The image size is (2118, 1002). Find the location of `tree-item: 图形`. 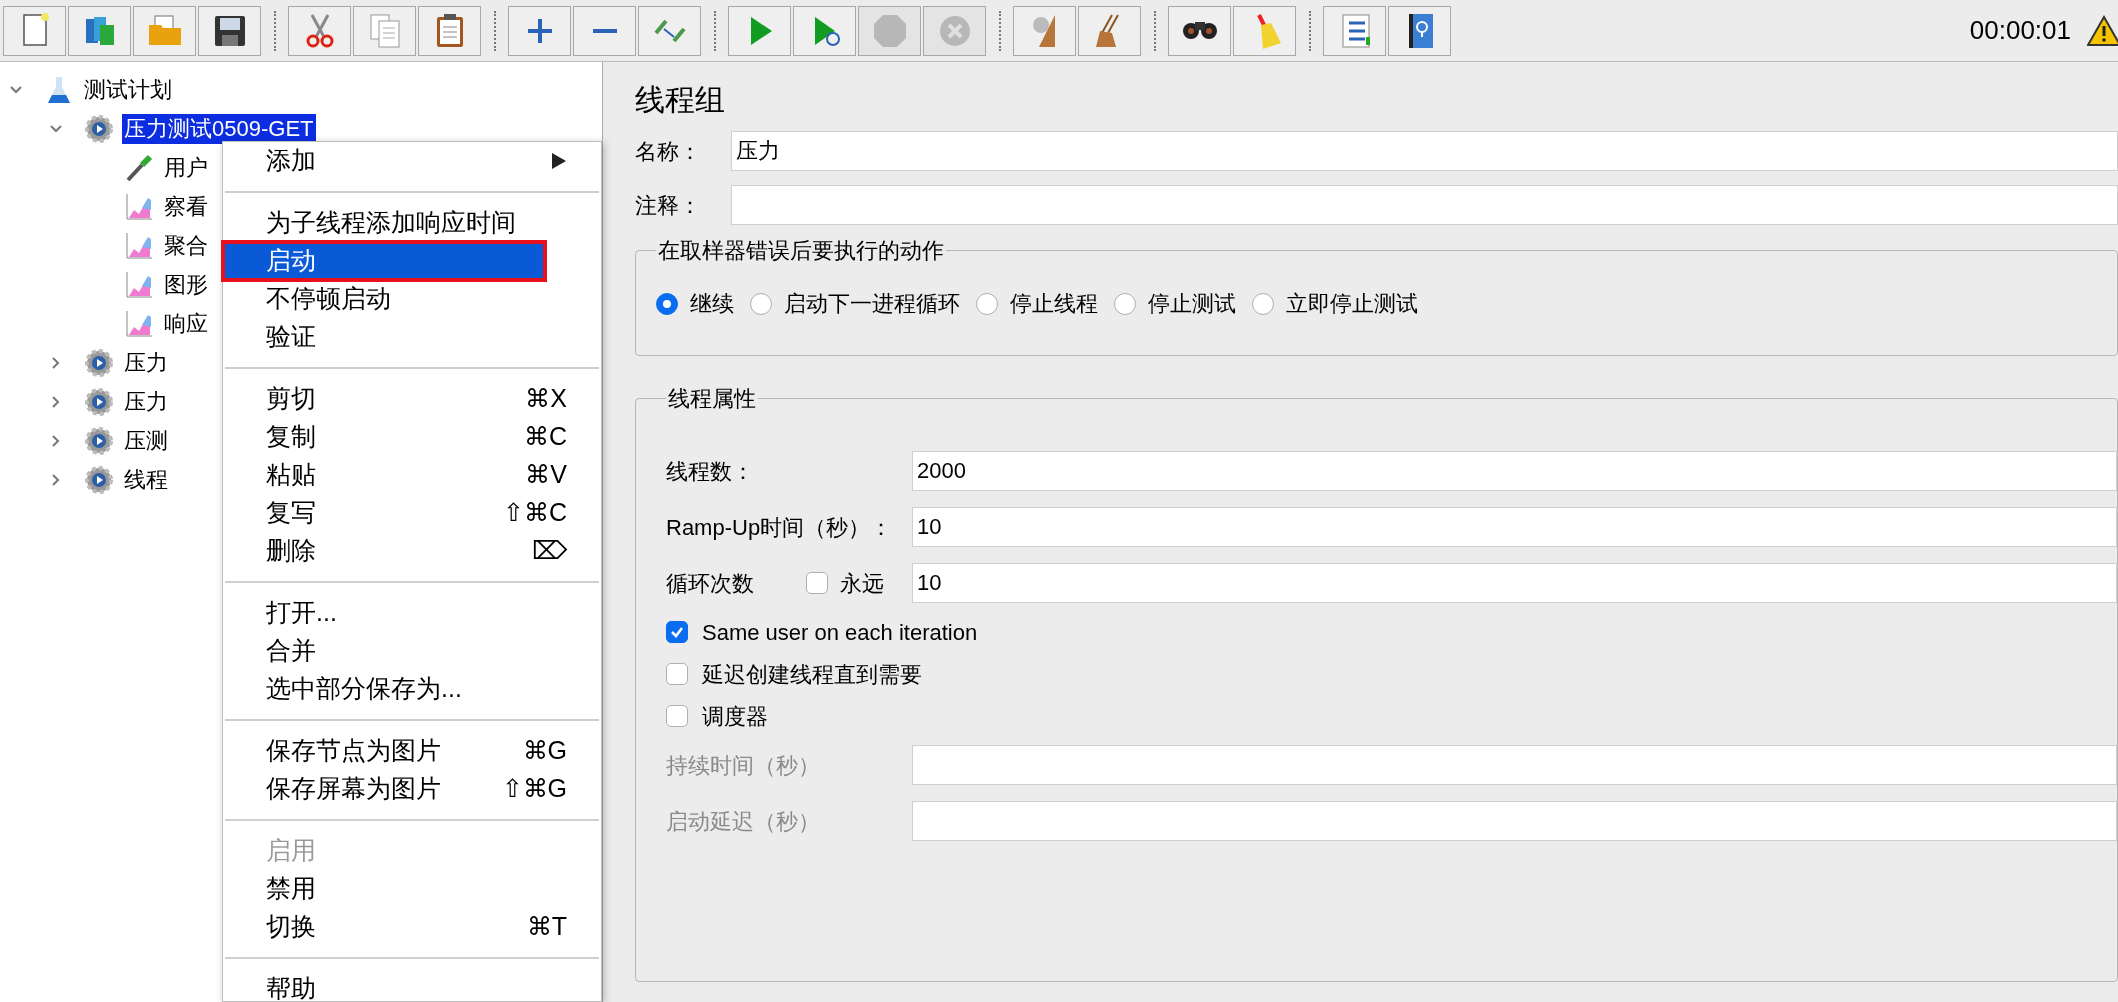

tree-item: 图形 is located at coordinates (186, 284).